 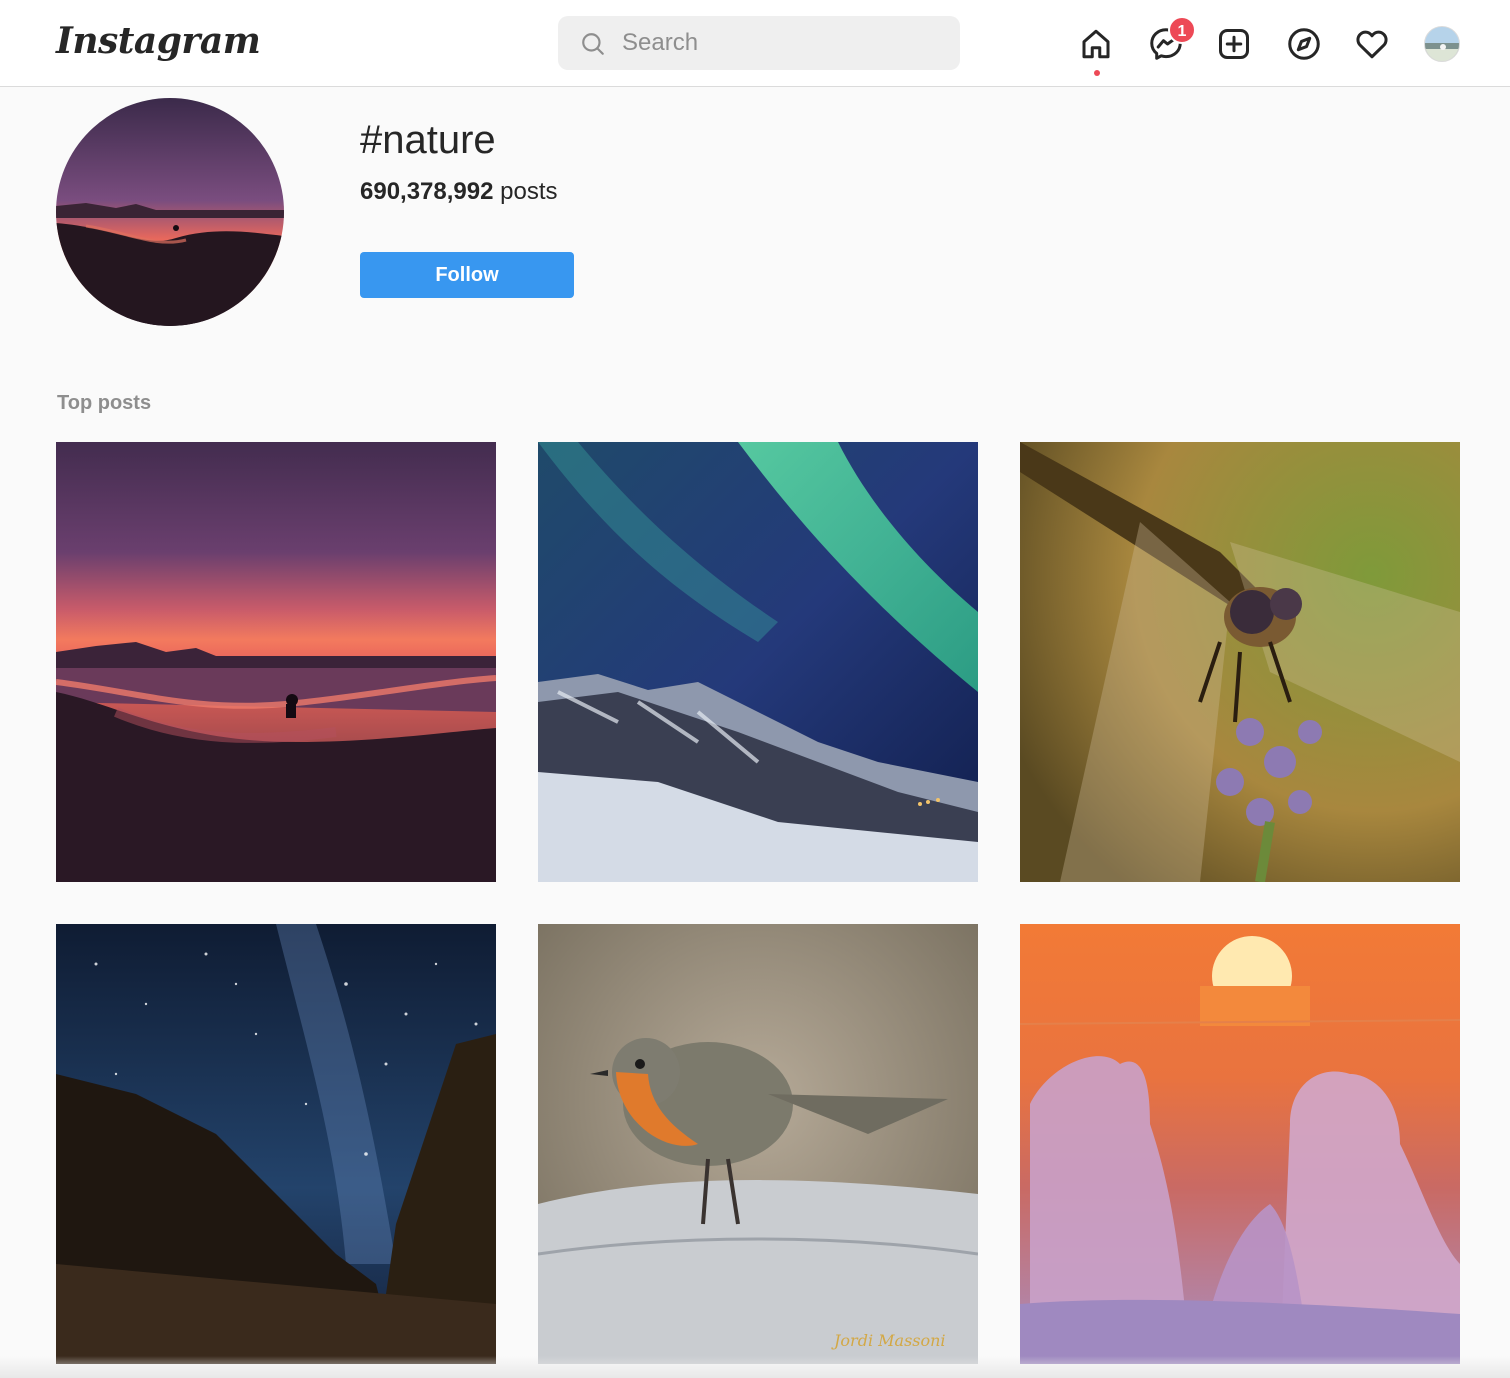 I want to click on post-milky-way-forest, so click(x=276, y=1144).